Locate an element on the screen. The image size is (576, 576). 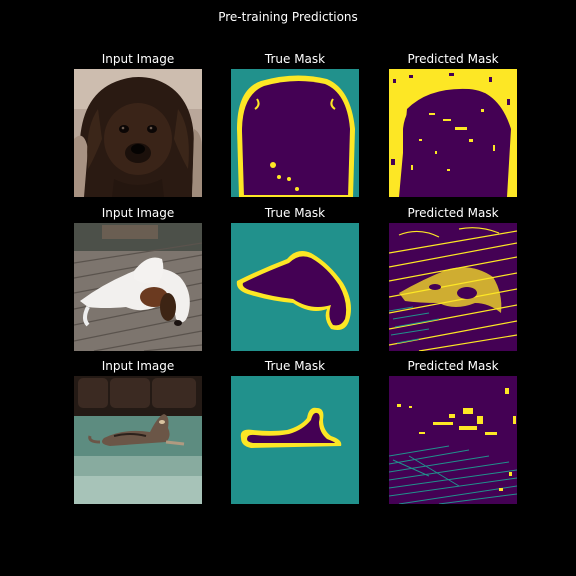
caption-input-1: Input Image is located at coordinates (138, 59).